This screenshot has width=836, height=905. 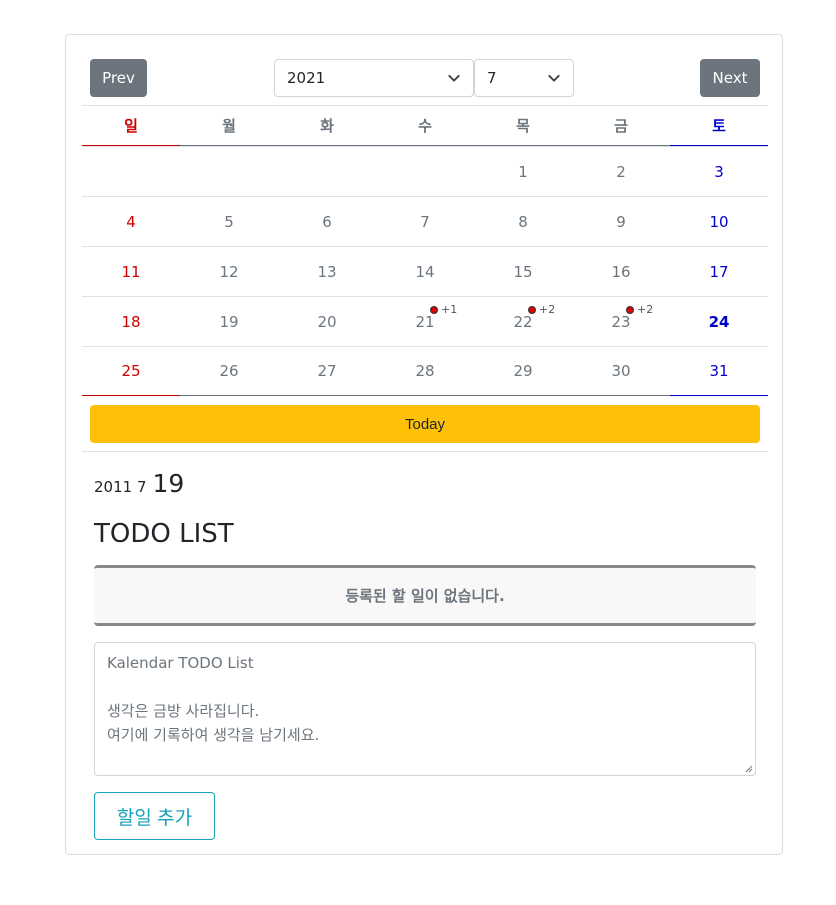 What do you see at coordinates (327, 321) in the screenshot?
I see `calendar-day: 20` at bounding box center [327, 321].